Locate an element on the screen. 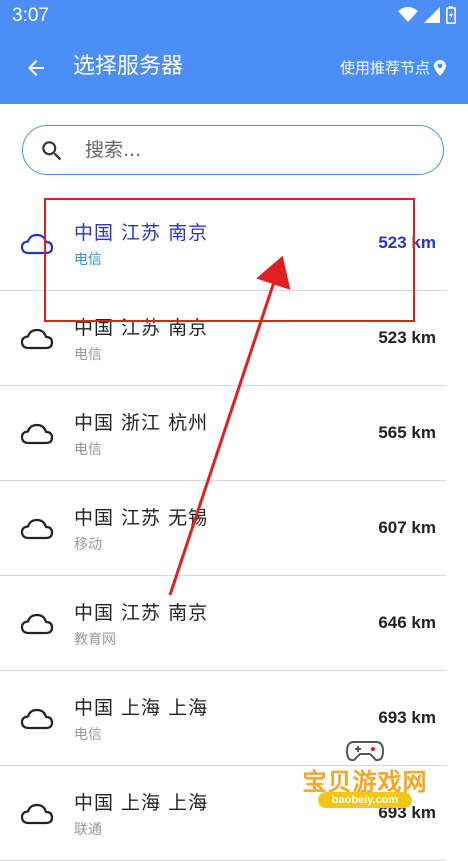 The image size is (468, 861). status-bar: 3:07 is located at coordinates (234, 16).